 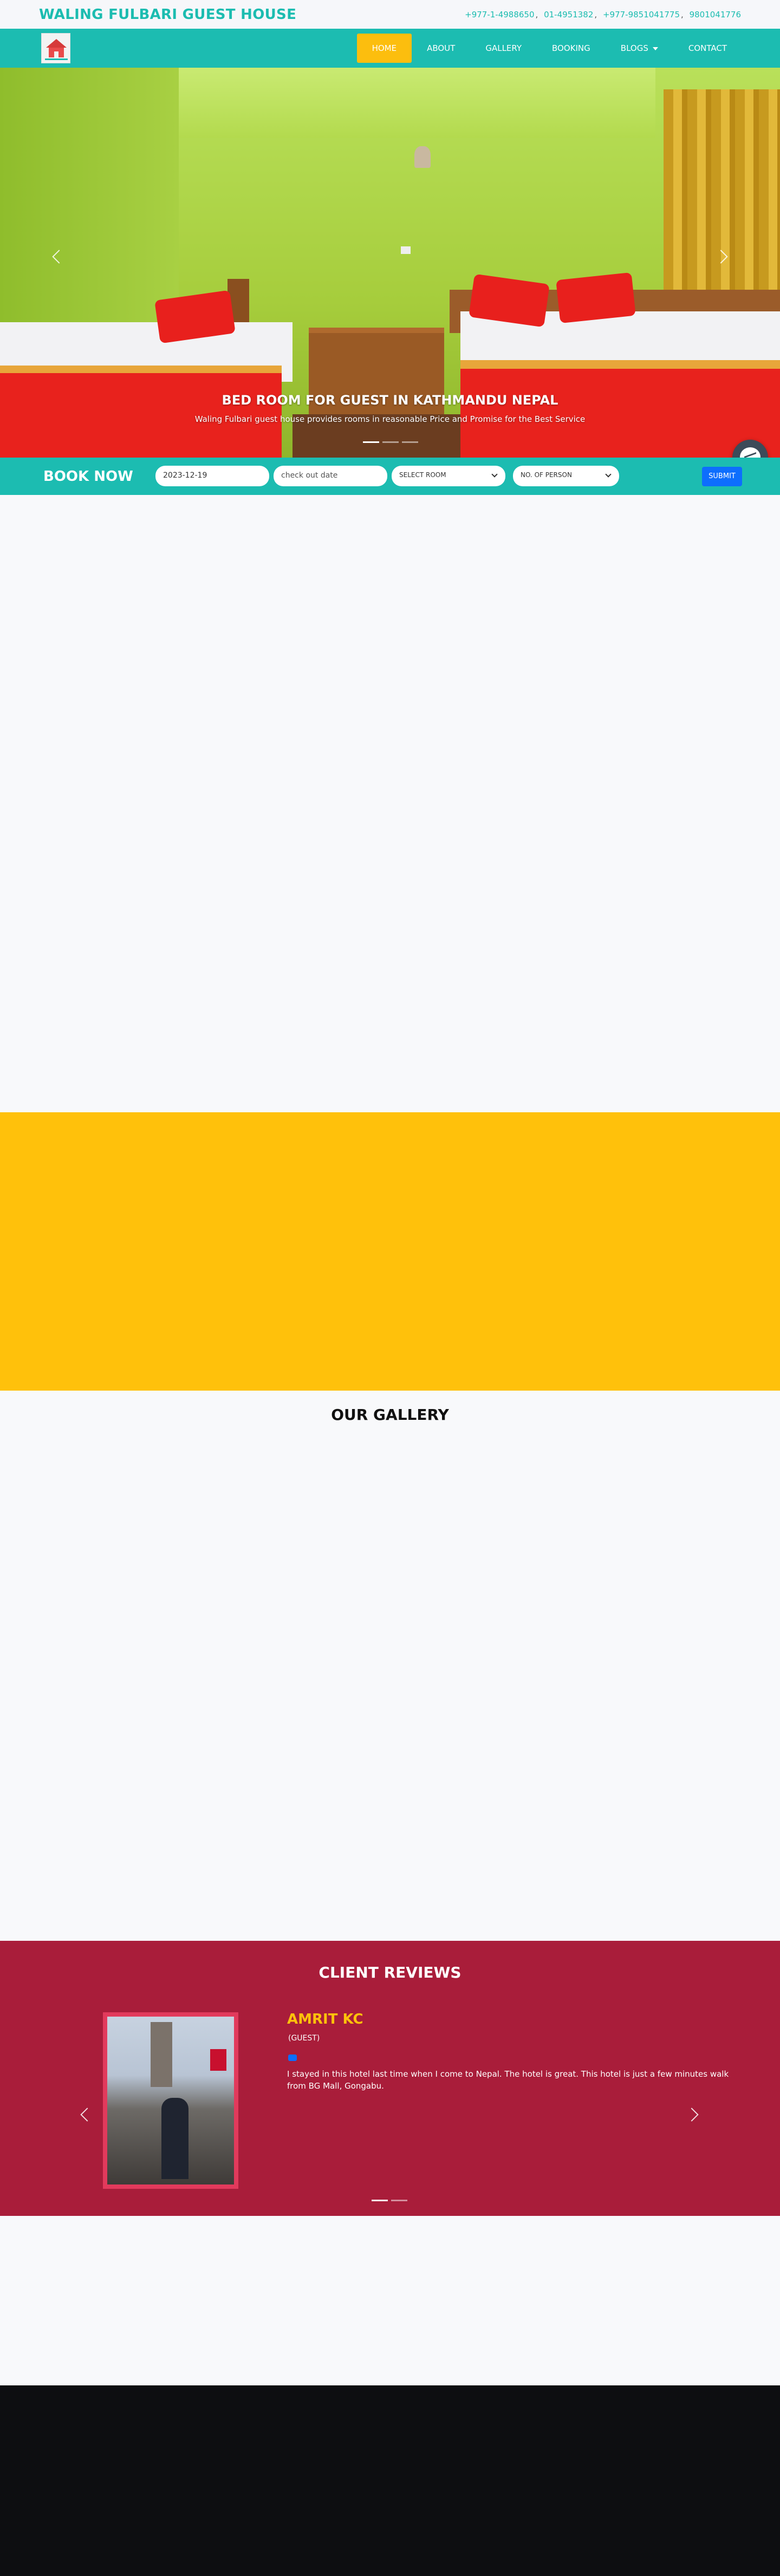 I want to click on reviews-title: CLIENT REVIEWS, so click(x=389, y=1972).